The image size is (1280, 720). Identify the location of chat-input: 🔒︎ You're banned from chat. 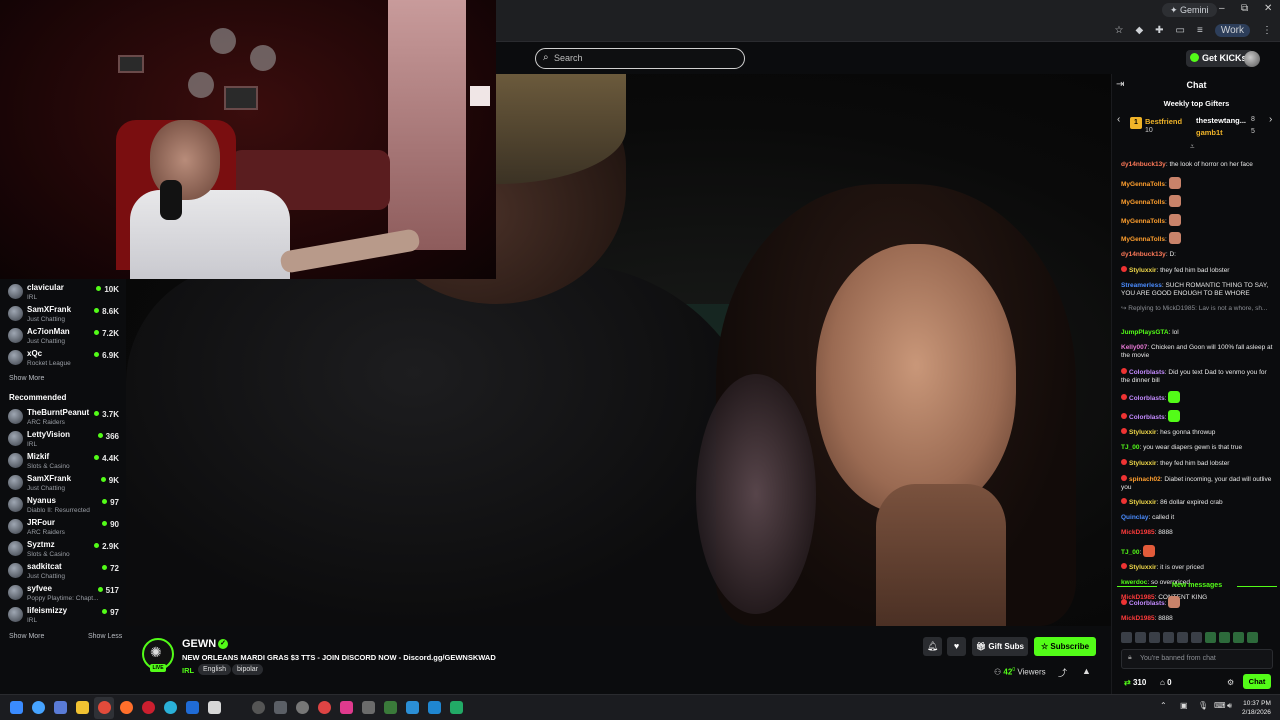
(1197, 659).